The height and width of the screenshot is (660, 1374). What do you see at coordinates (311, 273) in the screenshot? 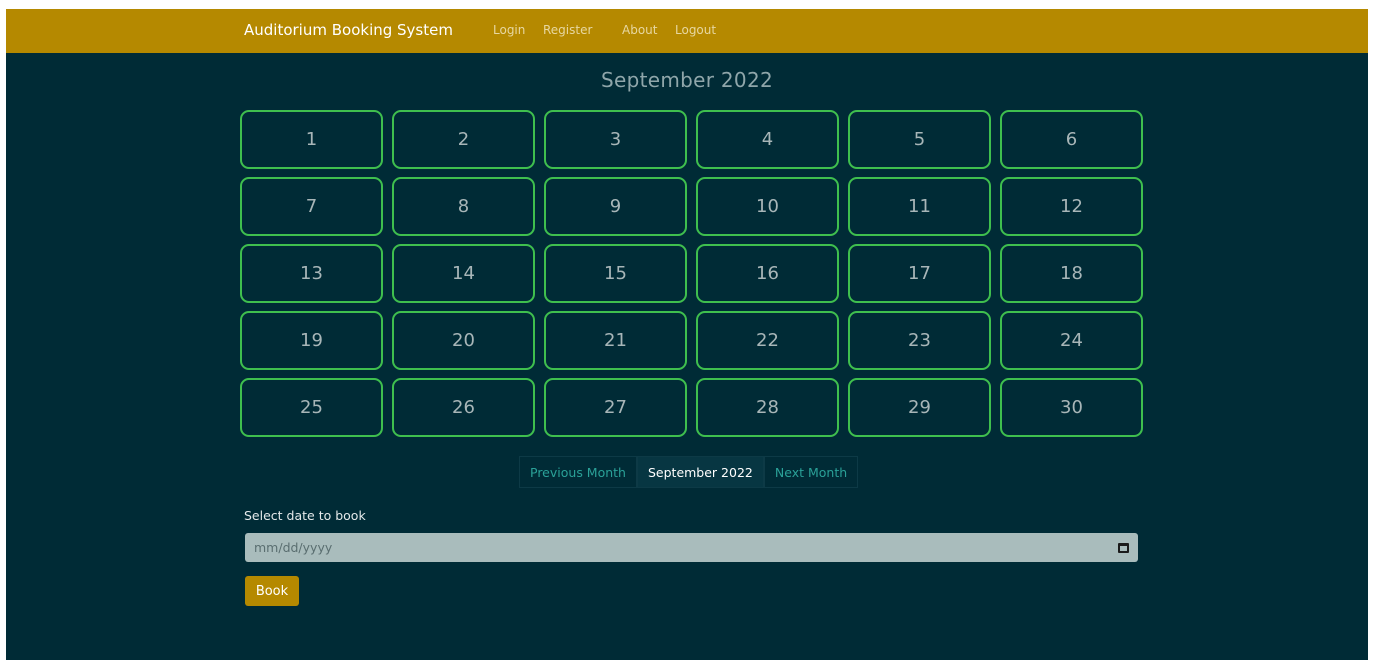
I see `calendar-day: 13` at bounding box center [311, 273].